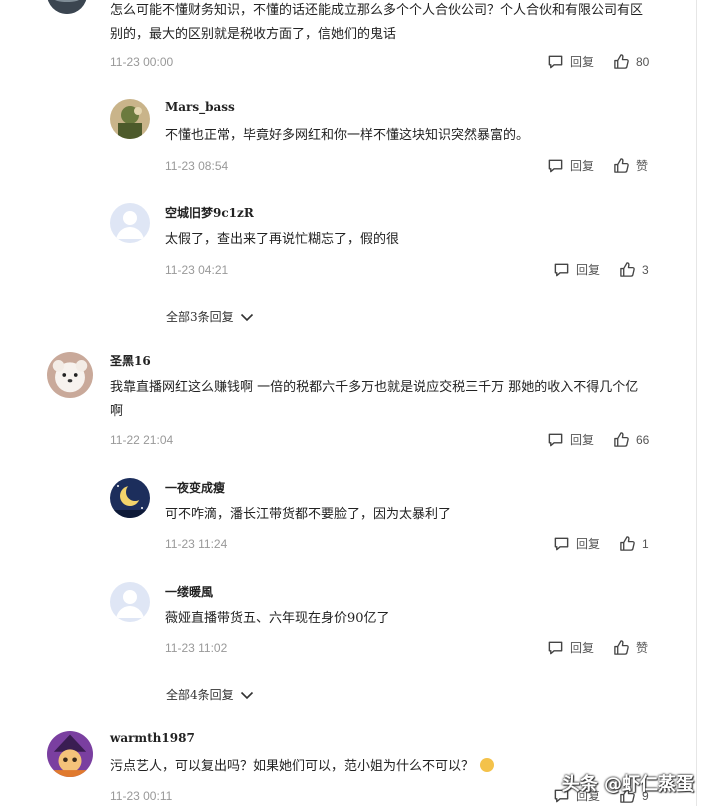 The width and height of the screenshot is (708, 806). Describe the element at coordinates (200, 317) in the screenshot. I see `expand-replies-label: 全部3条回复` at that location.